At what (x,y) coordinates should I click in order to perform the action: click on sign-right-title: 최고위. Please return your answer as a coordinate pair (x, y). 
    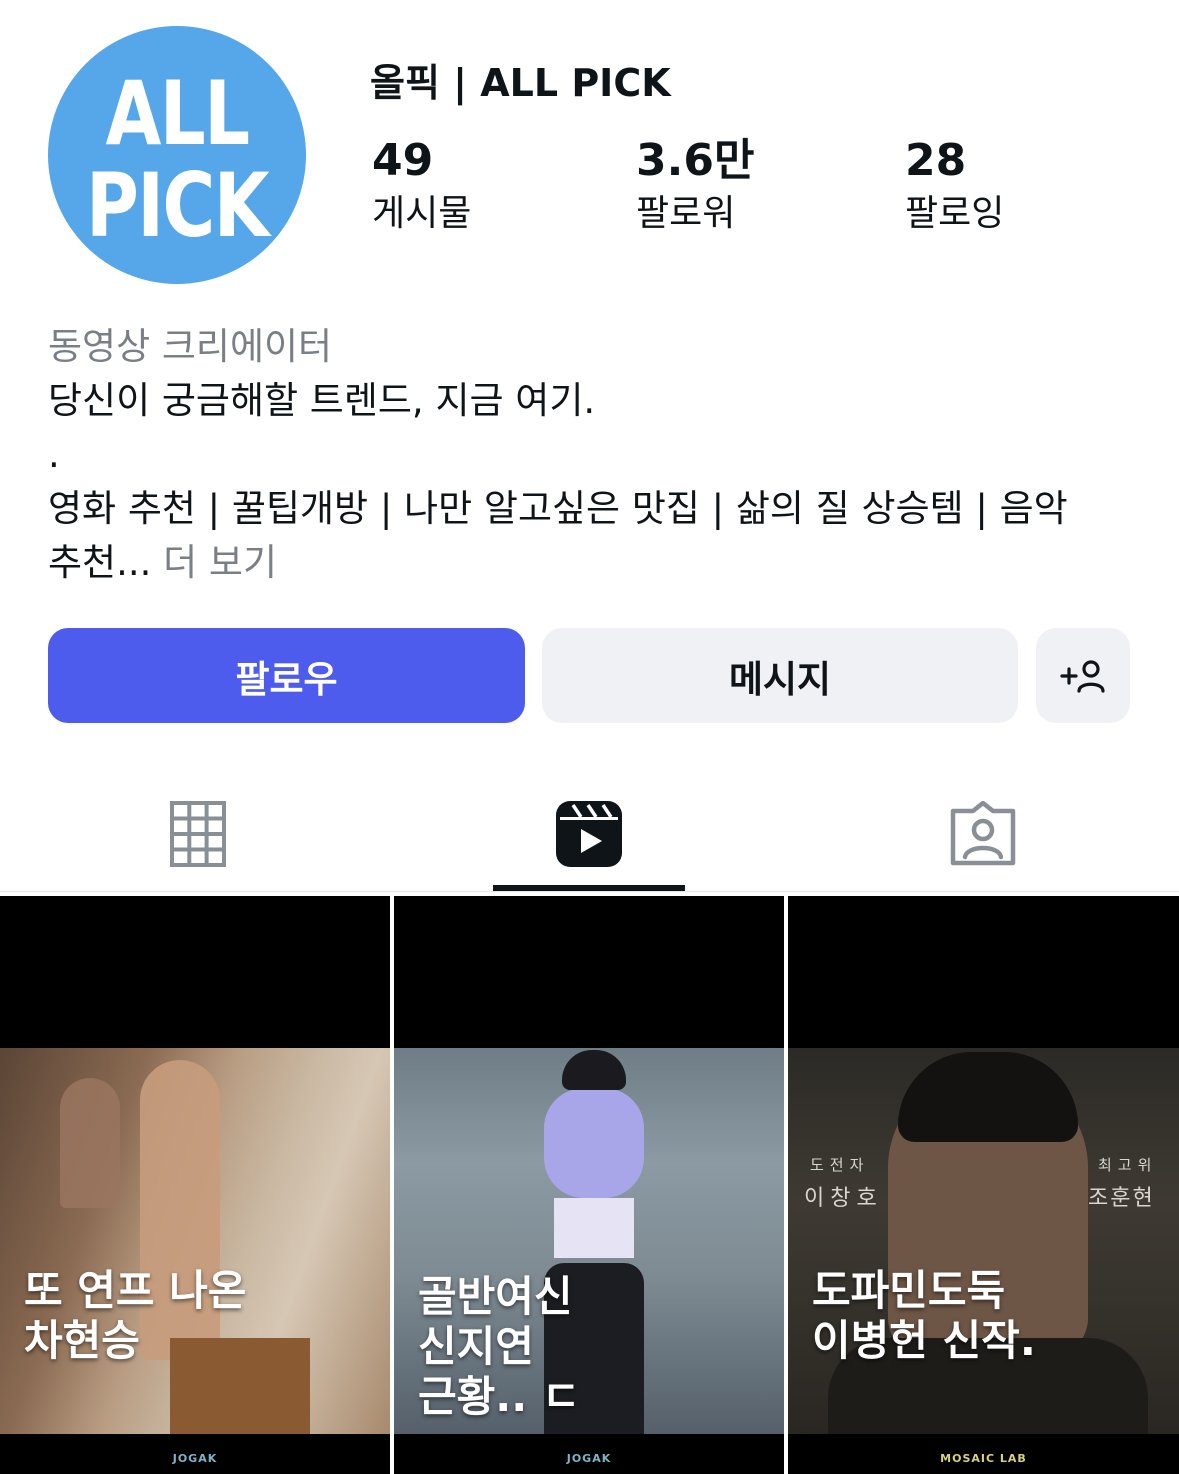
    Looking at the image, I should click on (1128, 1165).